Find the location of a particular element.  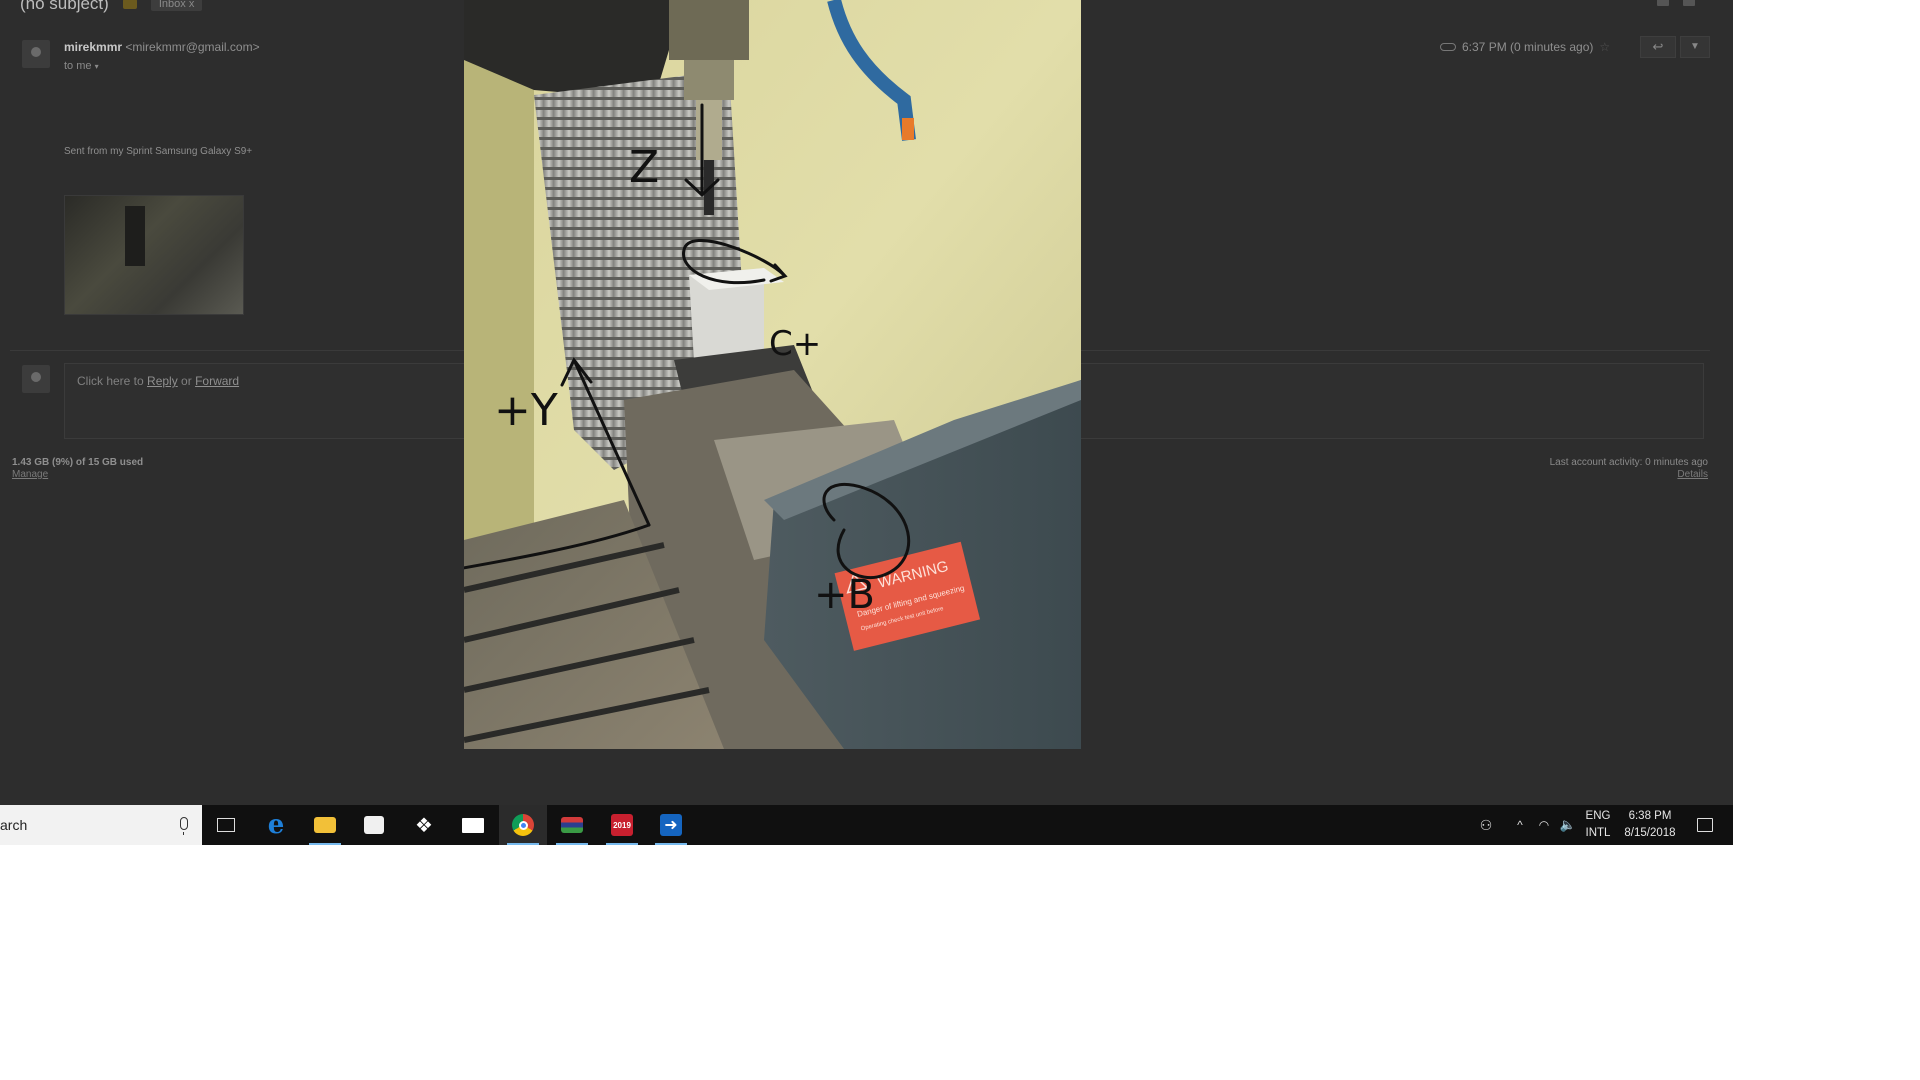

app-flag-button is located at coordinates (572, 825).